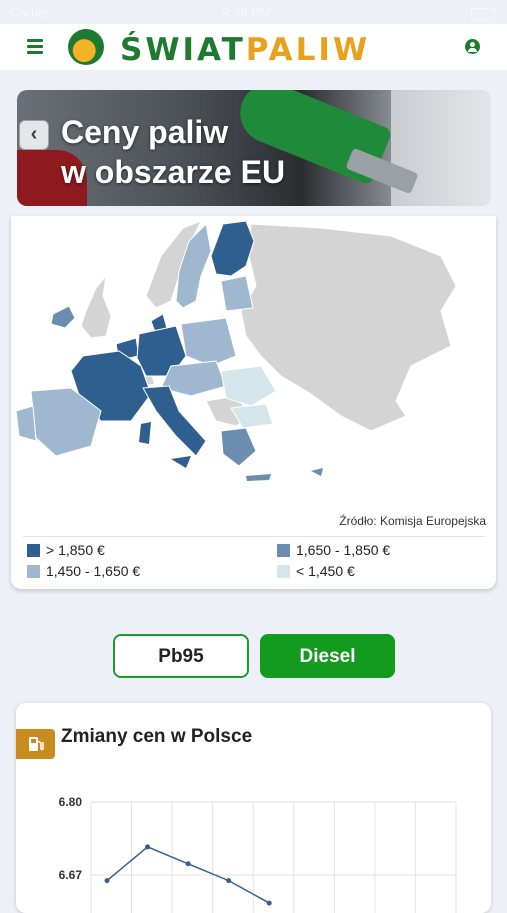  What do you see at coordinates (412, 521) in the screenshot?
I see `map-source-note: Źródło: Komisja Europejska` at bounding box center [412, 521].